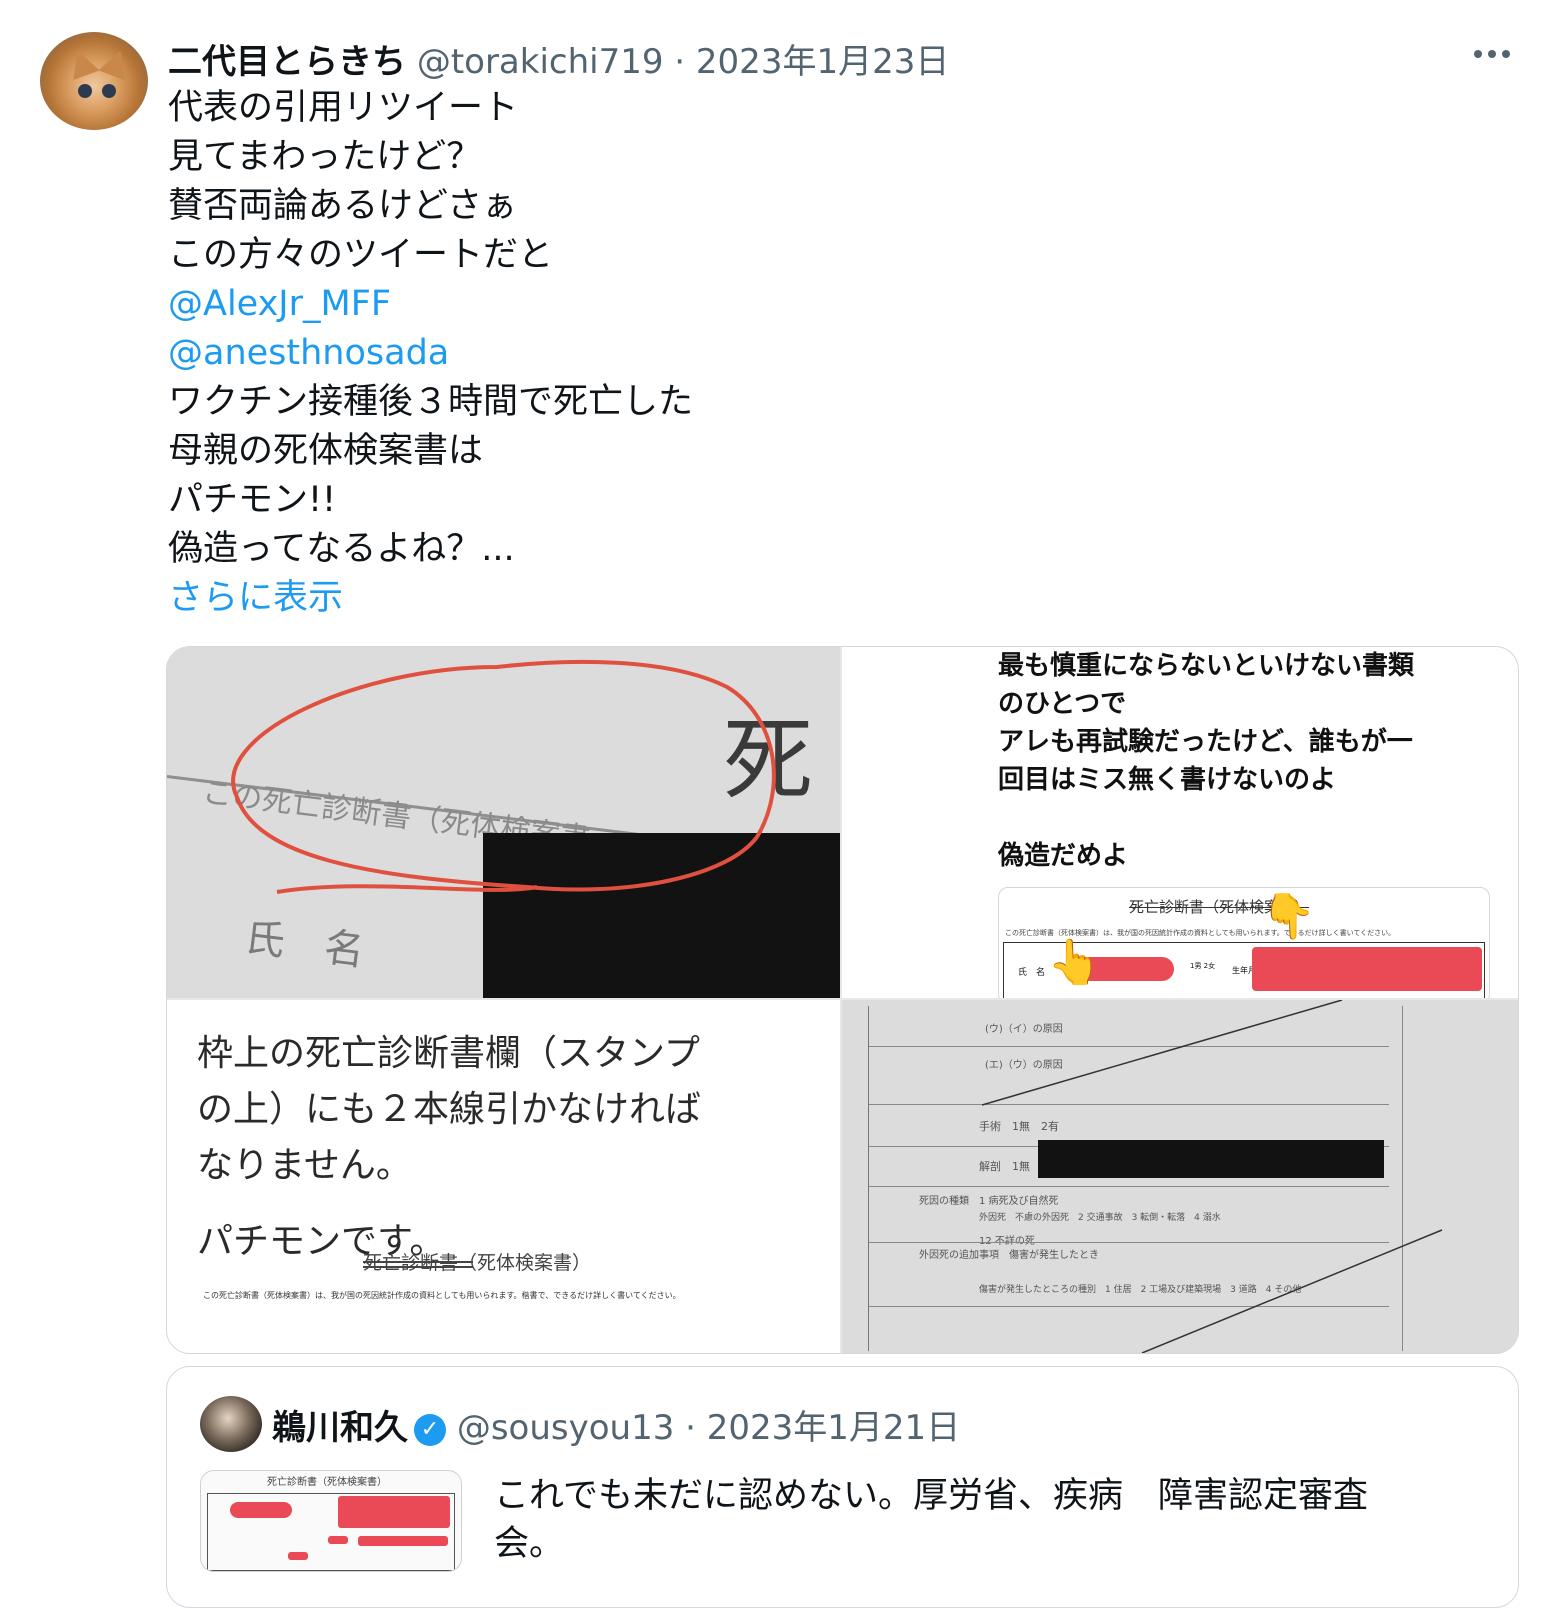  Describe the element at coordinates (327, 1482) in the screenshot. I see `thumb-title: 死亡診断書（死体検案書）` at that location.